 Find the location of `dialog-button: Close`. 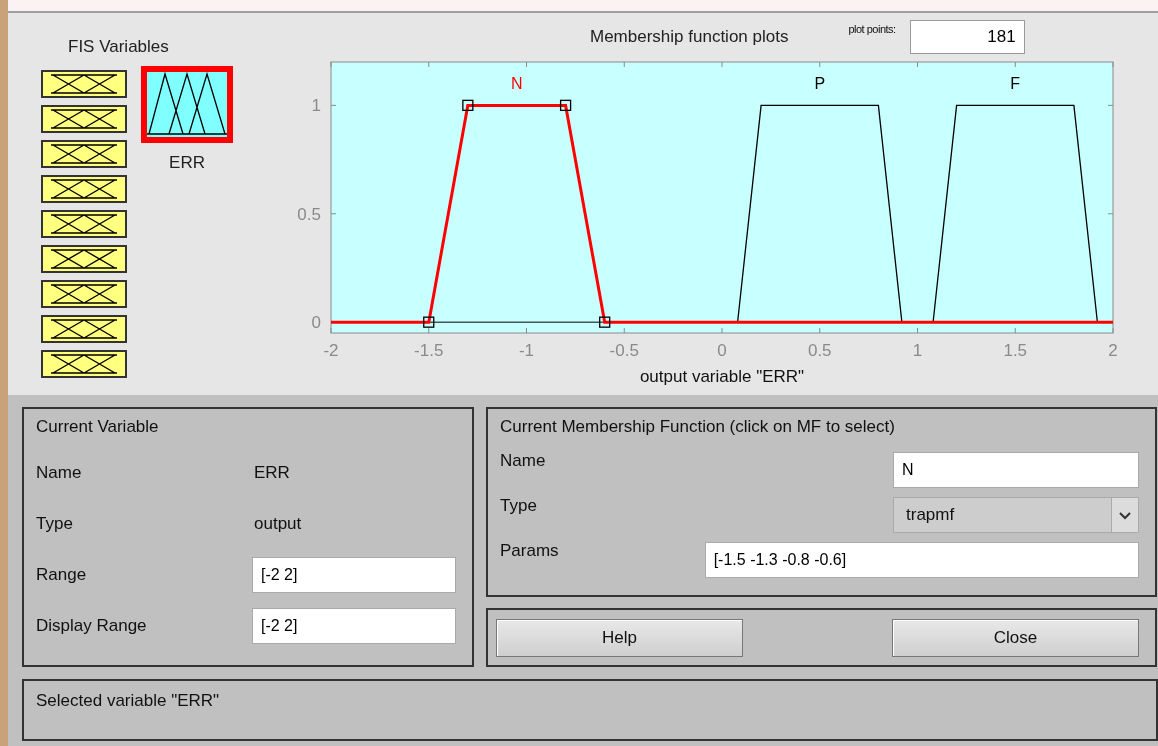

dialog-button: Close is located at coordinates (1015, 637).